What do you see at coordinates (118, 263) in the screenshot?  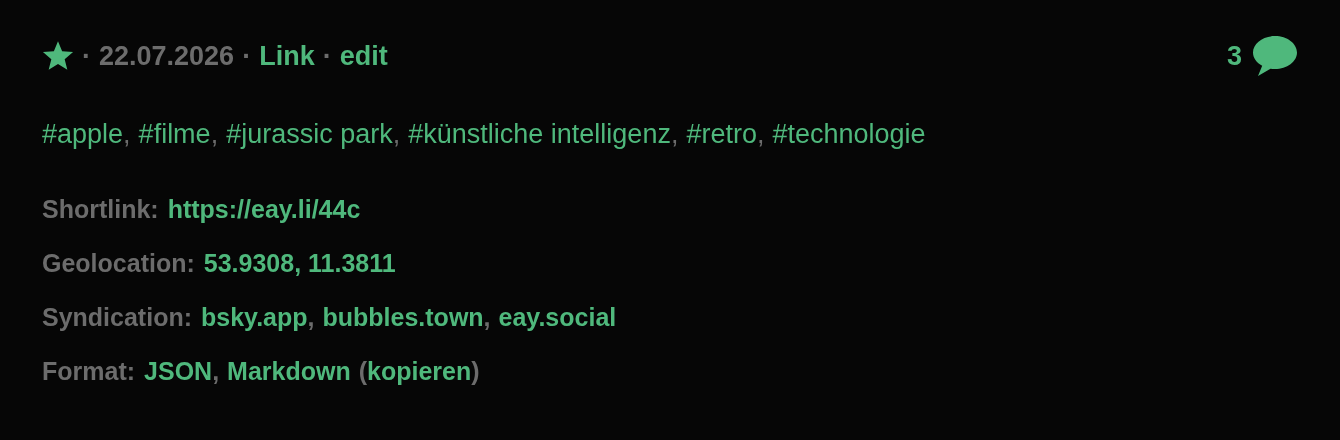 I see `field-label: Geolocation:` at bounding box center [118, 263].